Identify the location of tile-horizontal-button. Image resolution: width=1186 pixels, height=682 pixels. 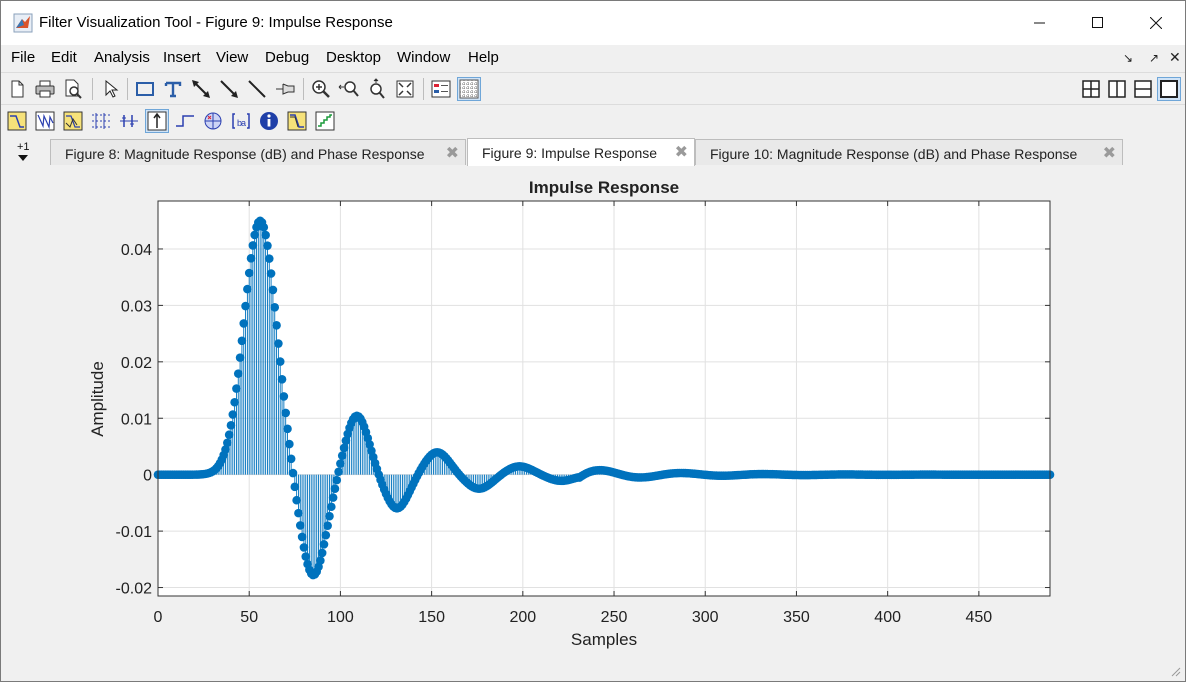
(1143, 89).